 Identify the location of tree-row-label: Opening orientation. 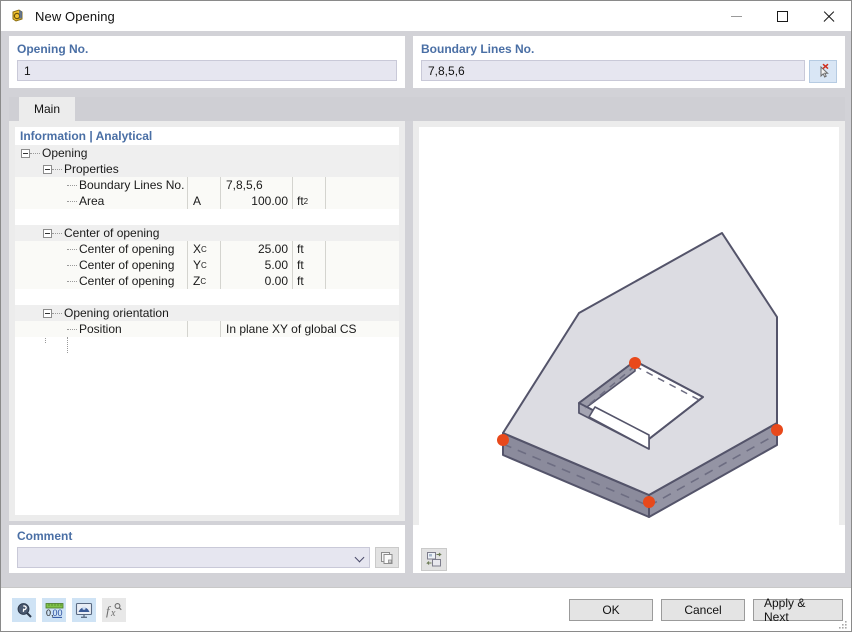
(116, 313).